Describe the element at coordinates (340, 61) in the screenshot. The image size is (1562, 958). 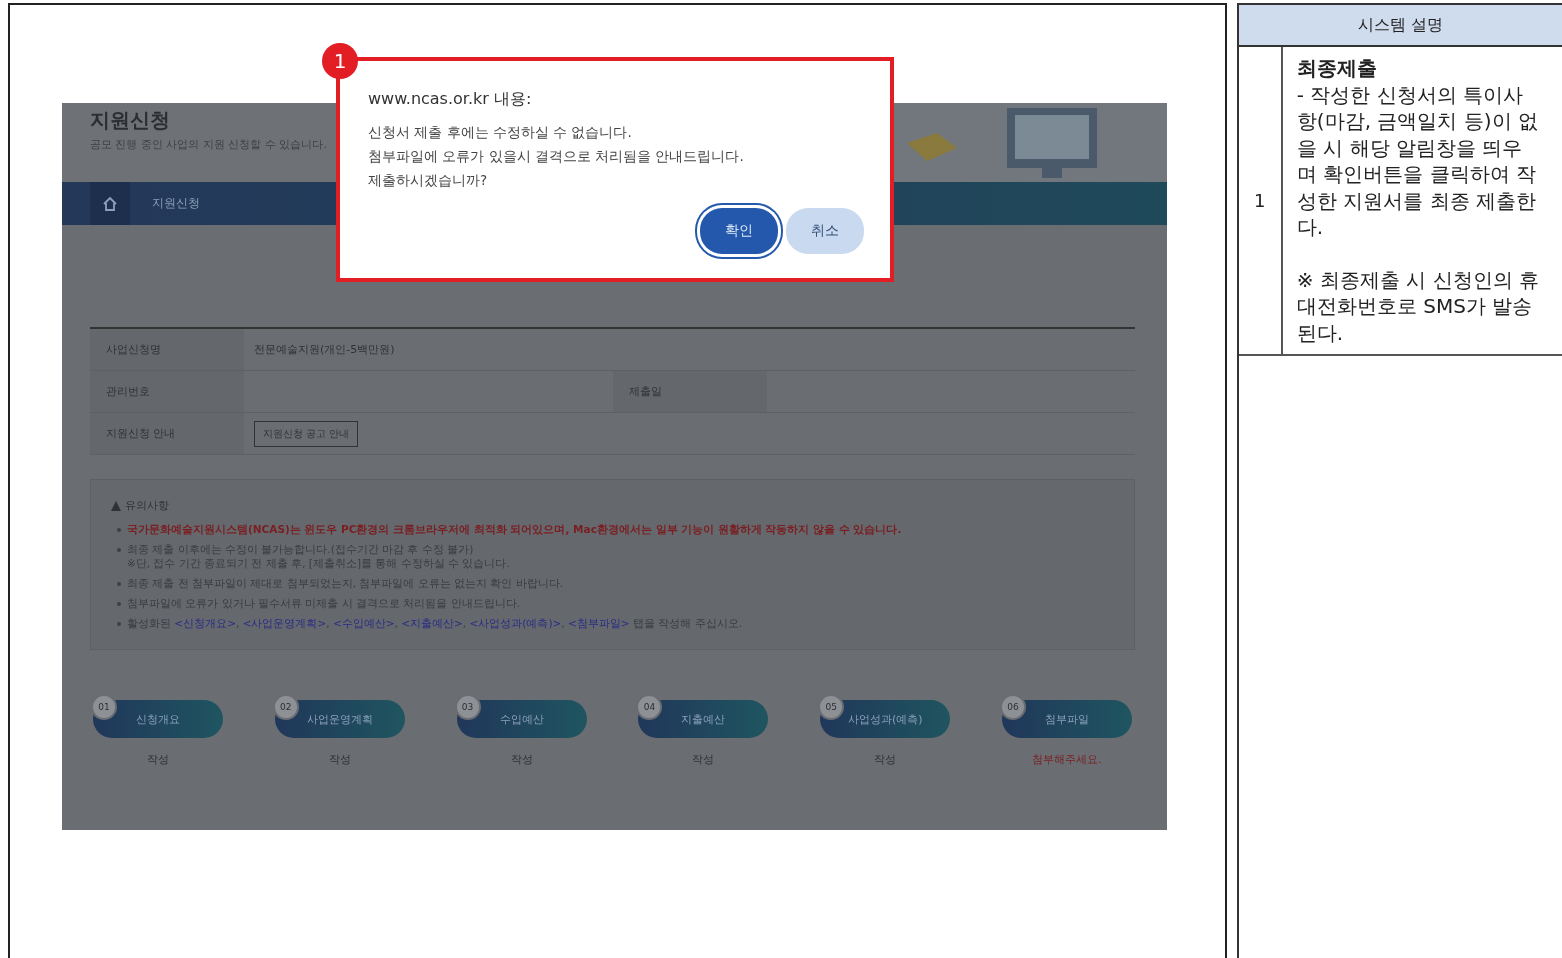
I see `callout-number: 1` at that location.